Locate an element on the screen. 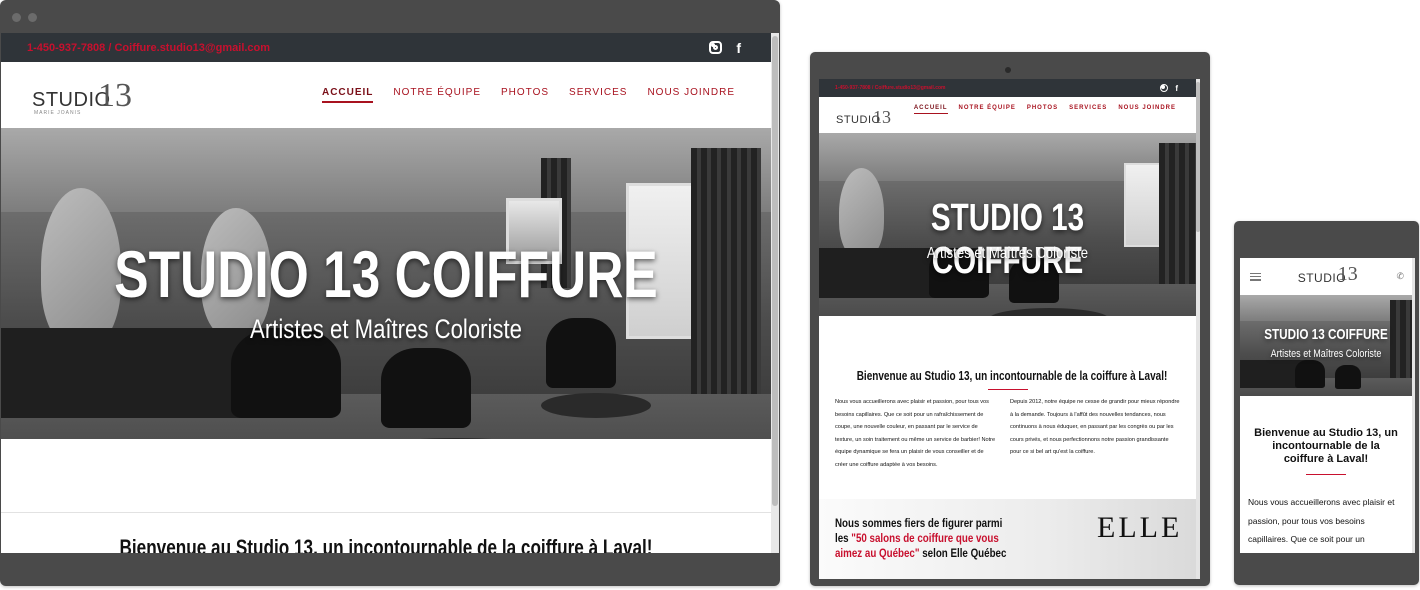 The image size is (1420, 590). phone-scrollbar is located at coordinates (1413, 405).